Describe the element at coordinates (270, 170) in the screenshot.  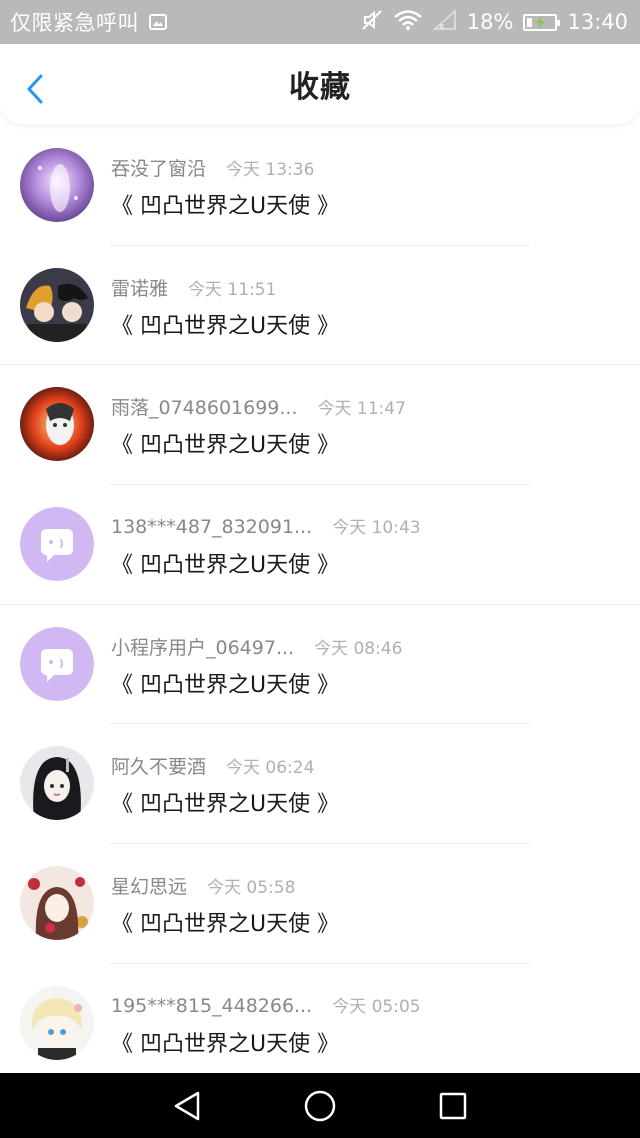
I see `timestamp: 今天 13:36` at that location.